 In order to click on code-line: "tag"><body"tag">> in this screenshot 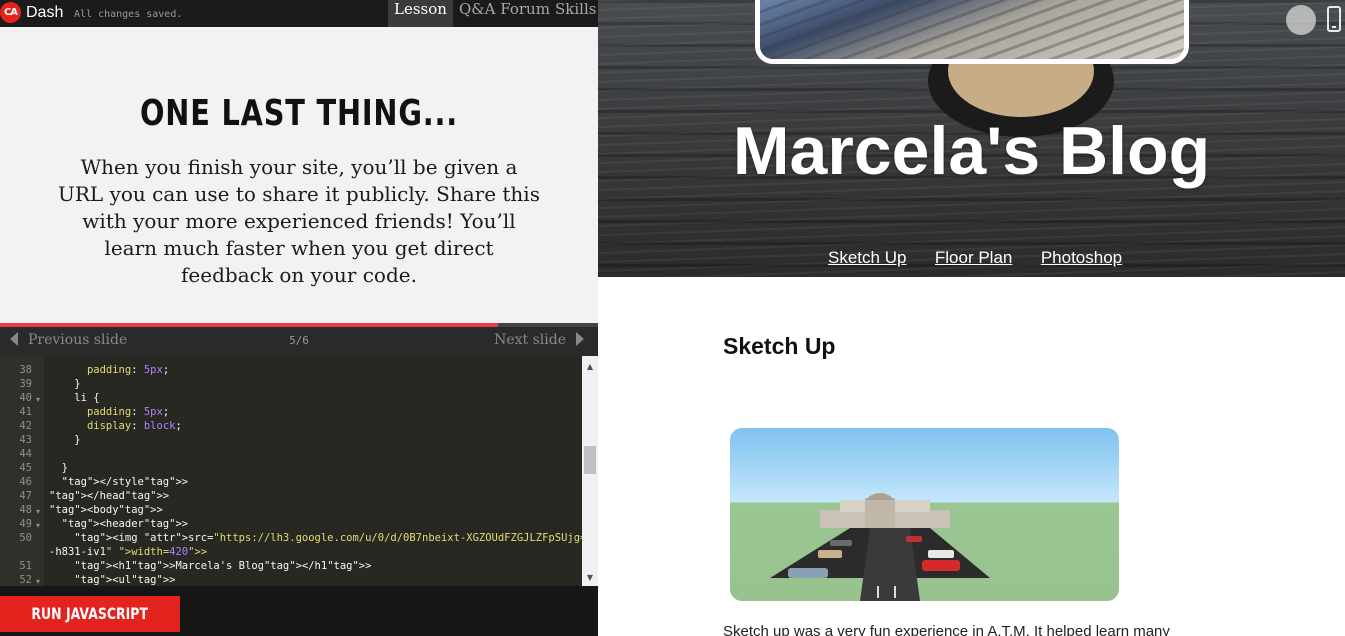, I will do `click(106, 510)`.